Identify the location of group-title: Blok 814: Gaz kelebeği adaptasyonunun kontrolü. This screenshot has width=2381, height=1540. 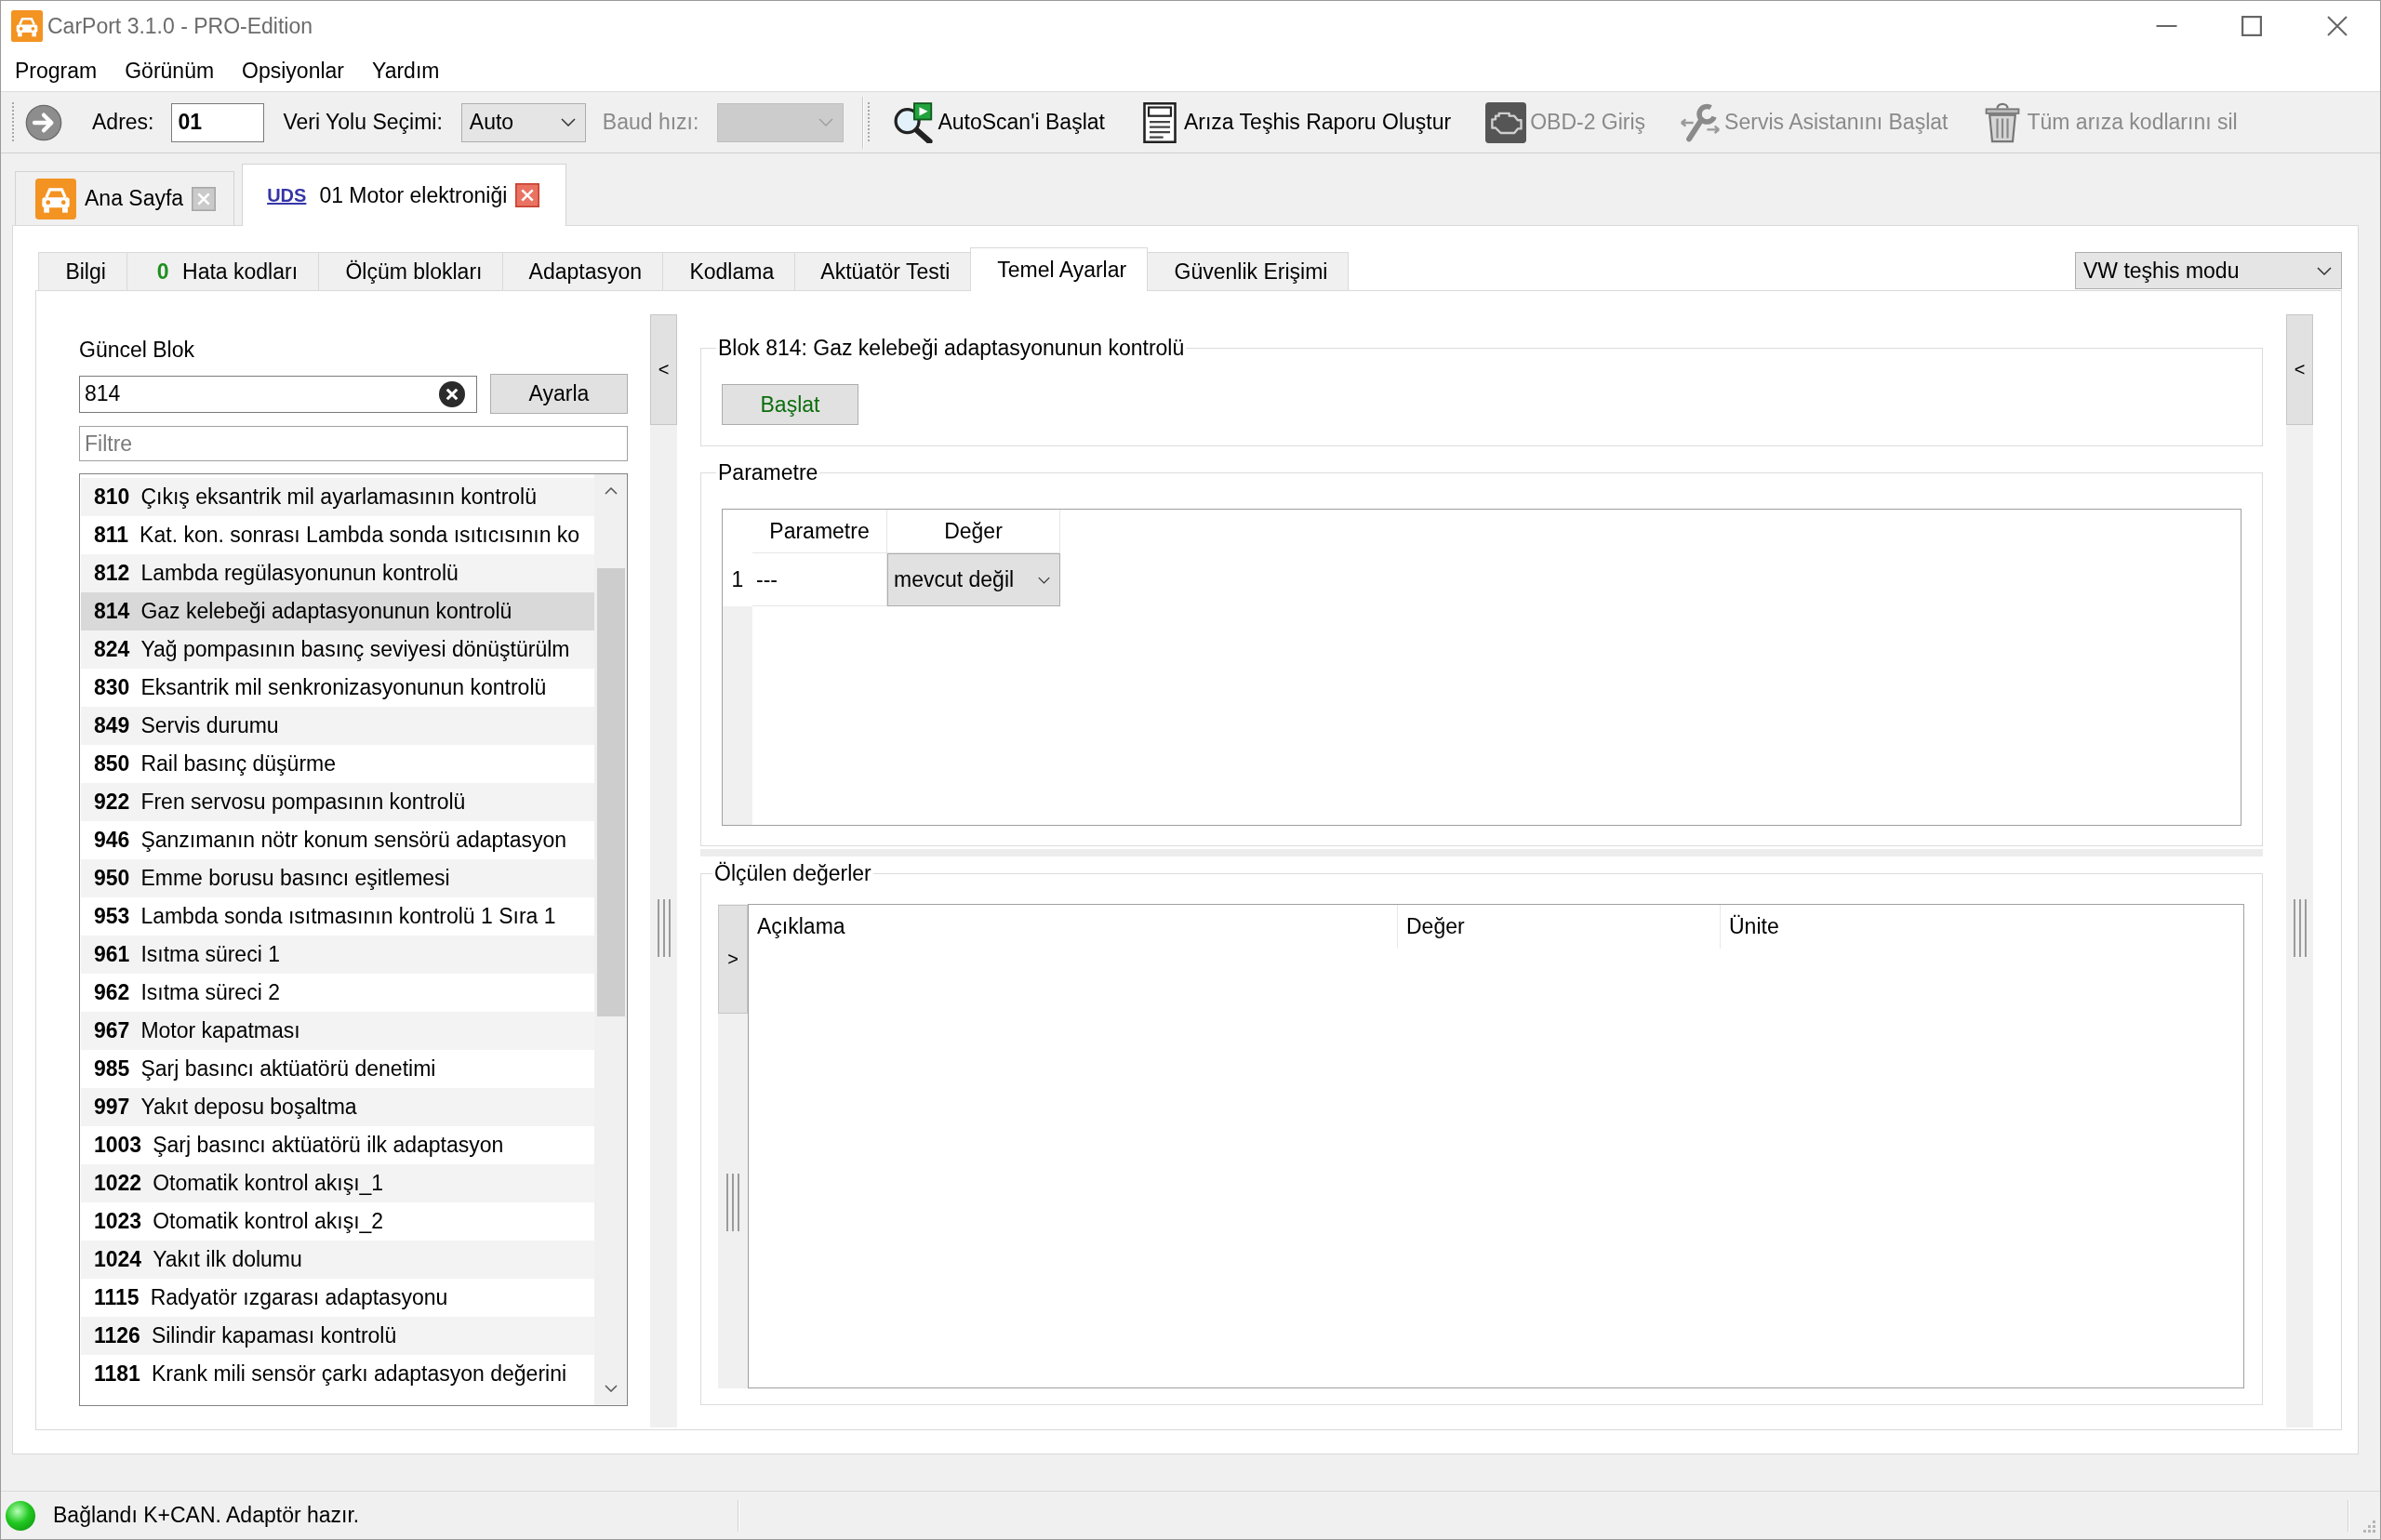
(952, 348).